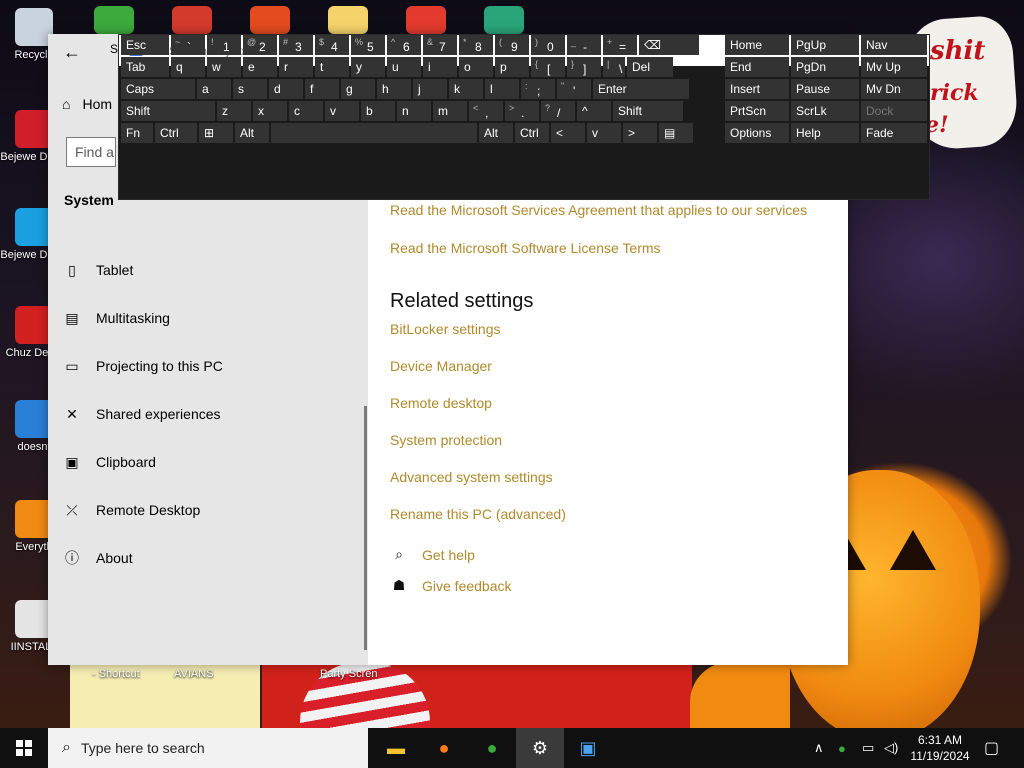 This screenshot has height=768, width=1024. What do you see at coordinates (825, 111) in the screenshot?
I see `osk-nav-key: ScrLk` at bounding box center [825, 111].